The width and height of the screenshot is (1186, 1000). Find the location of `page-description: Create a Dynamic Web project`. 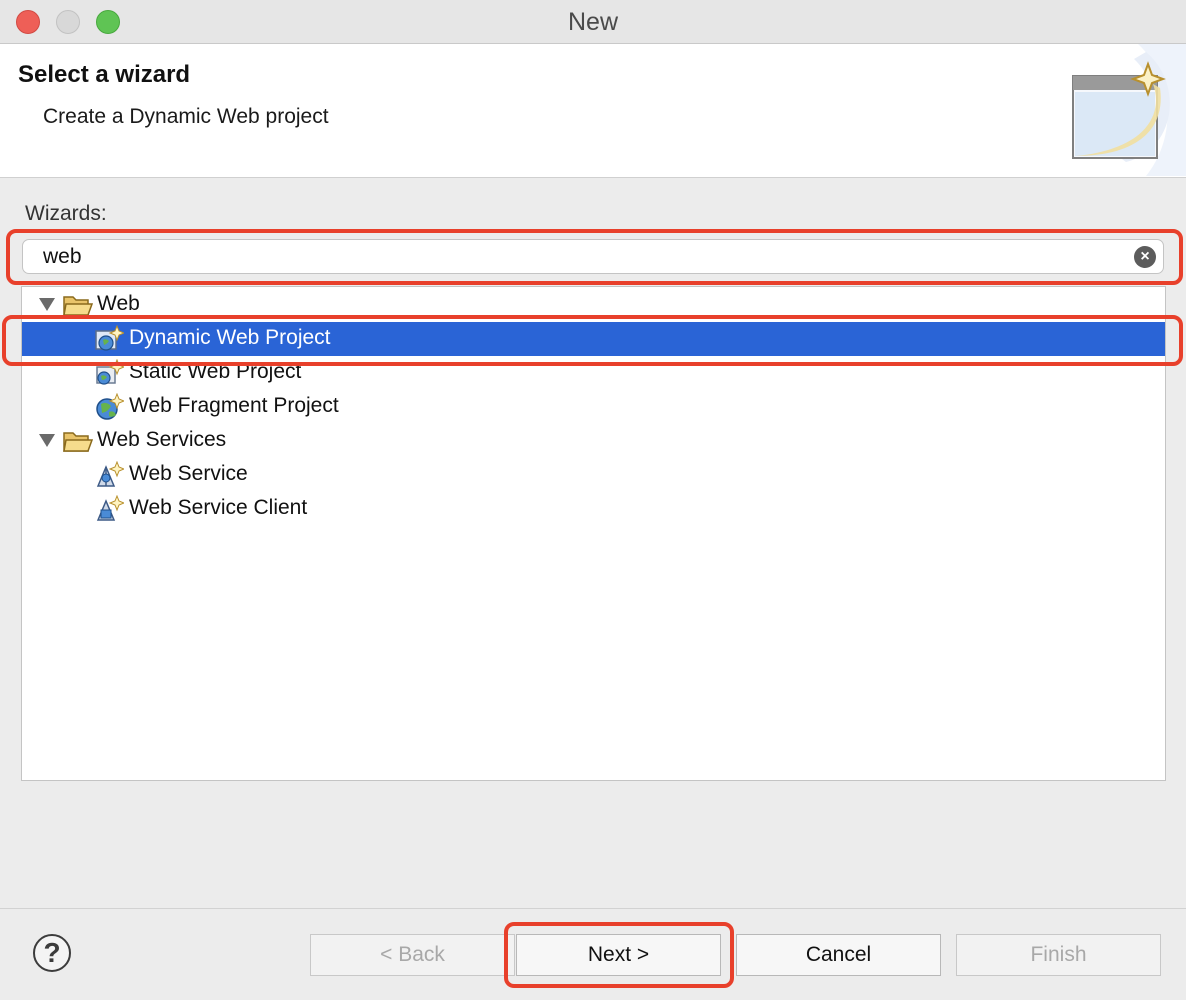

page-description: Create a Dynamic Web project is located at coordinates (186, 116).